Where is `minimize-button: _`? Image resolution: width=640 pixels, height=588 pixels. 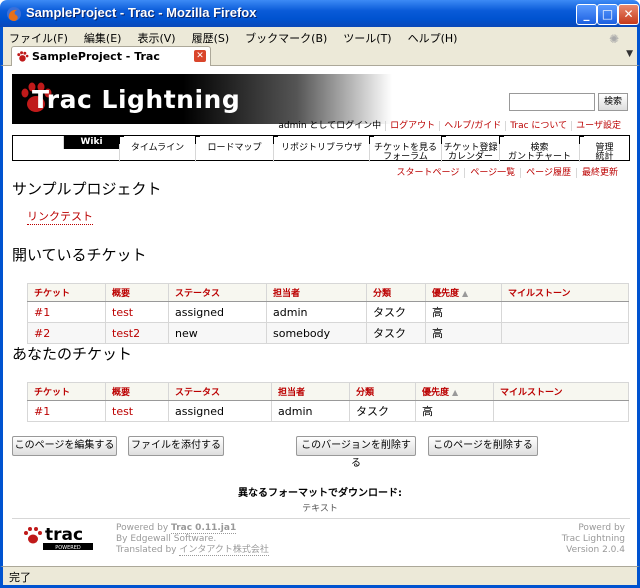 minimize-button: _ is located at coordinates (586, 14).